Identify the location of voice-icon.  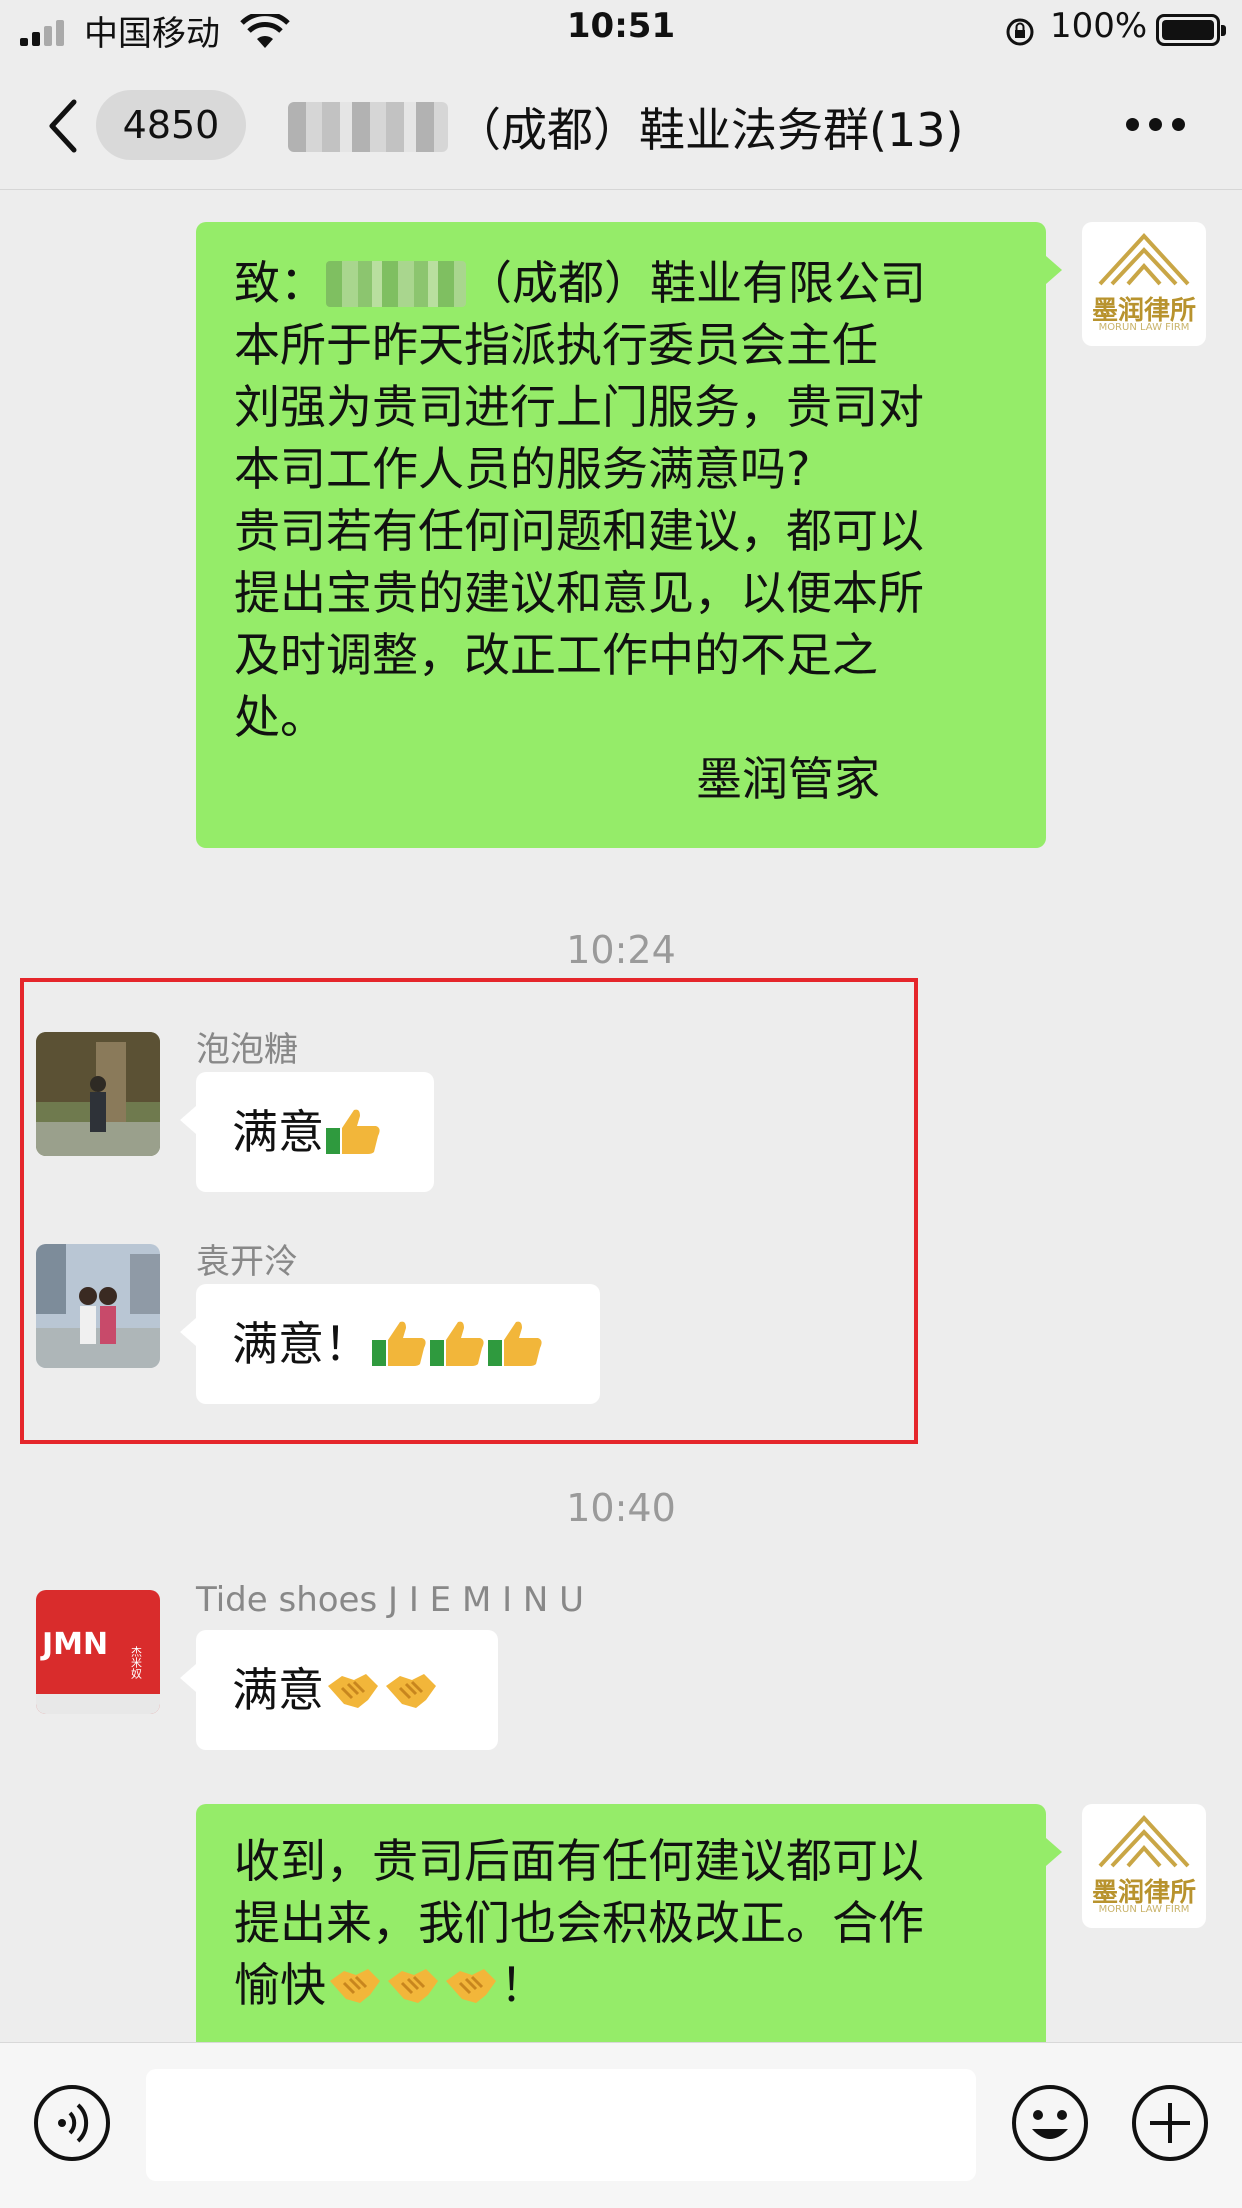
(72, 2123).